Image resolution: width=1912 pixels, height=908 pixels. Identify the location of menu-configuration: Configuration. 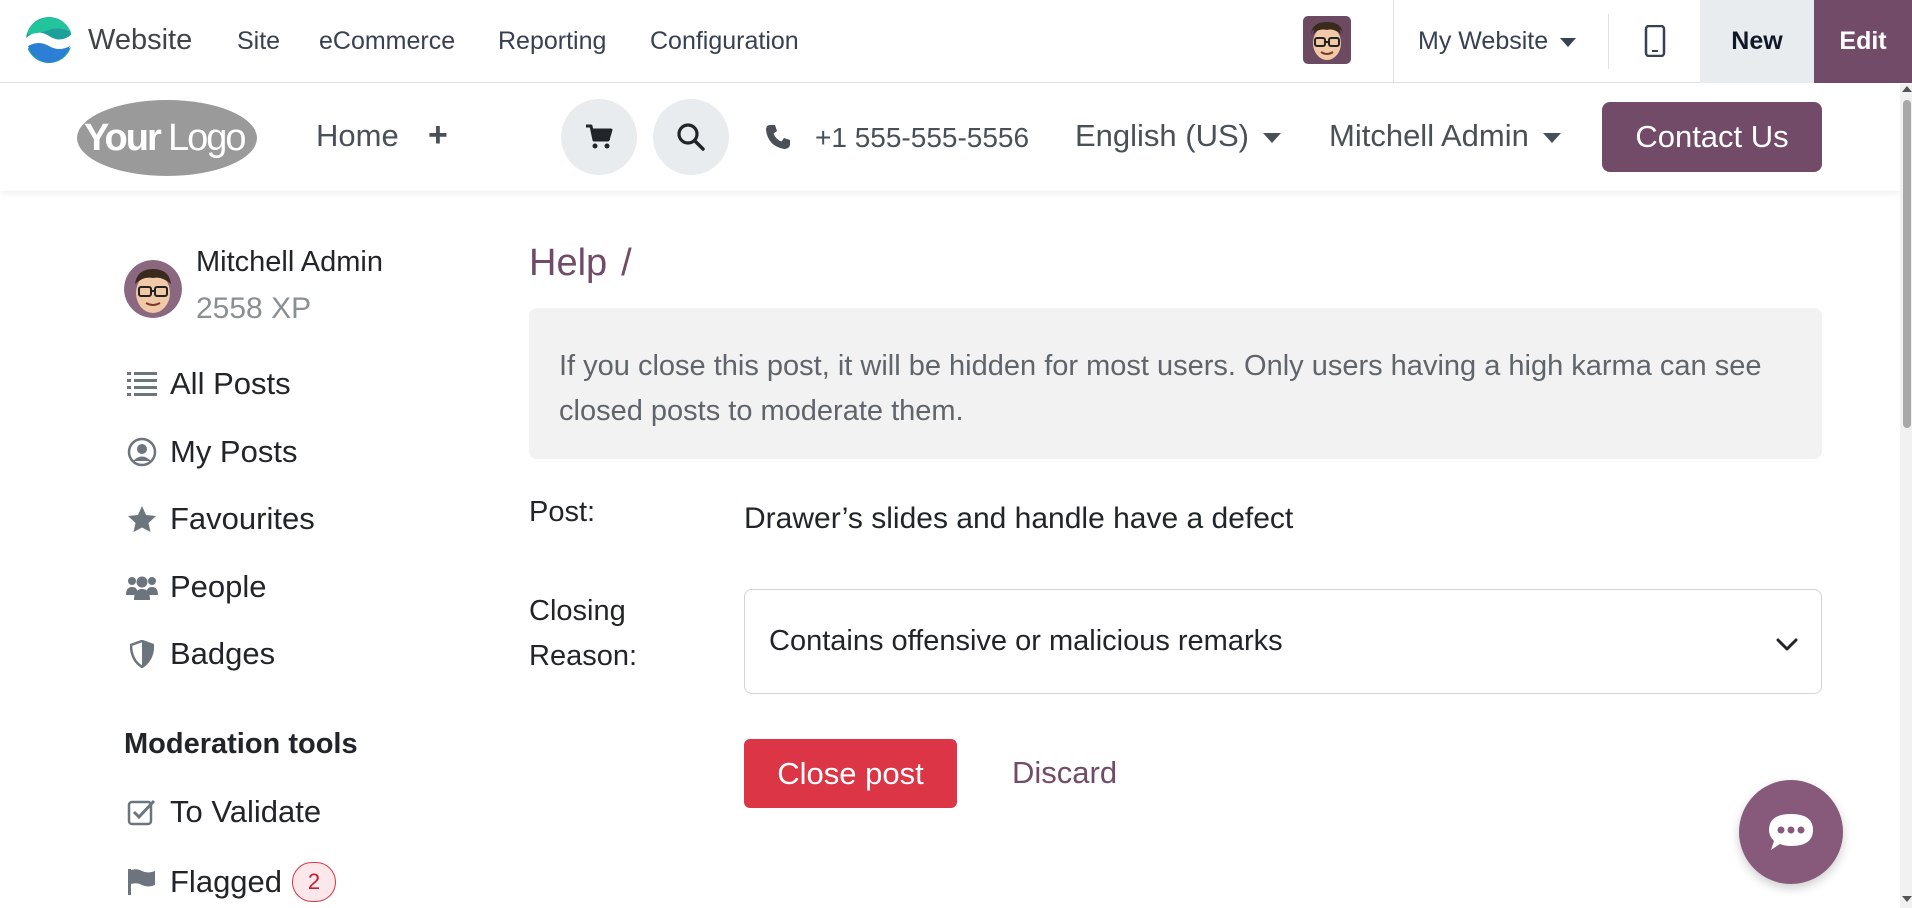
(724, 41).